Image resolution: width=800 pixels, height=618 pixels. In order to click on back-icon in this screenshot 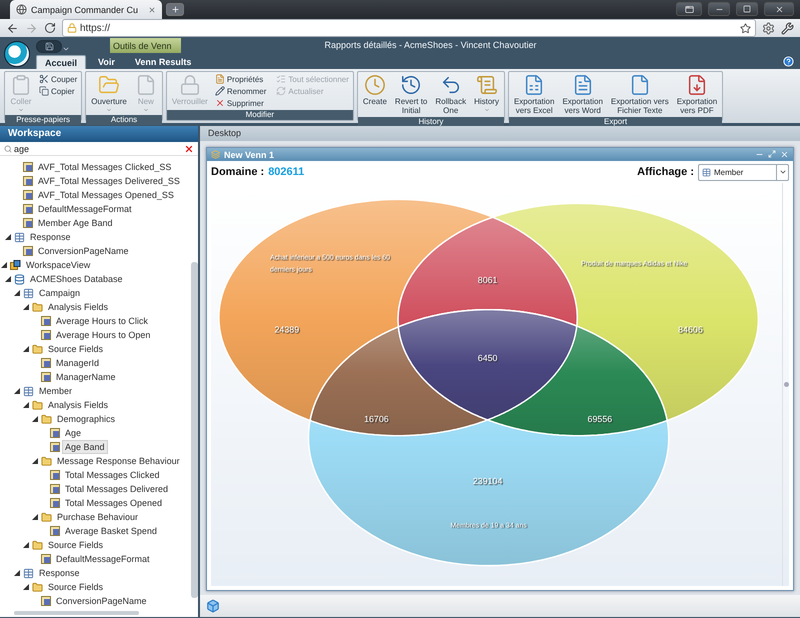, I will do `click(12, 28)`.